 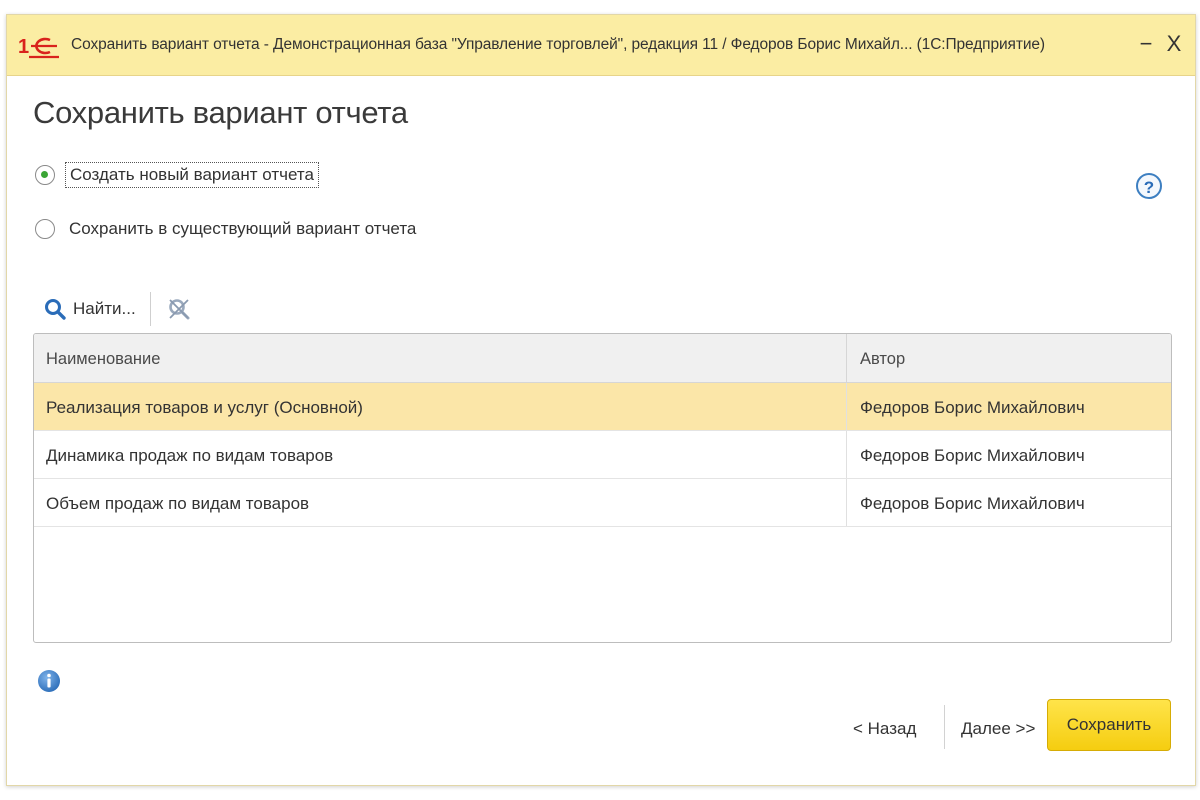 I want to click on option-save-existing-label: Сохранить в существующий вариант отчета, so click(x=242, y=229).